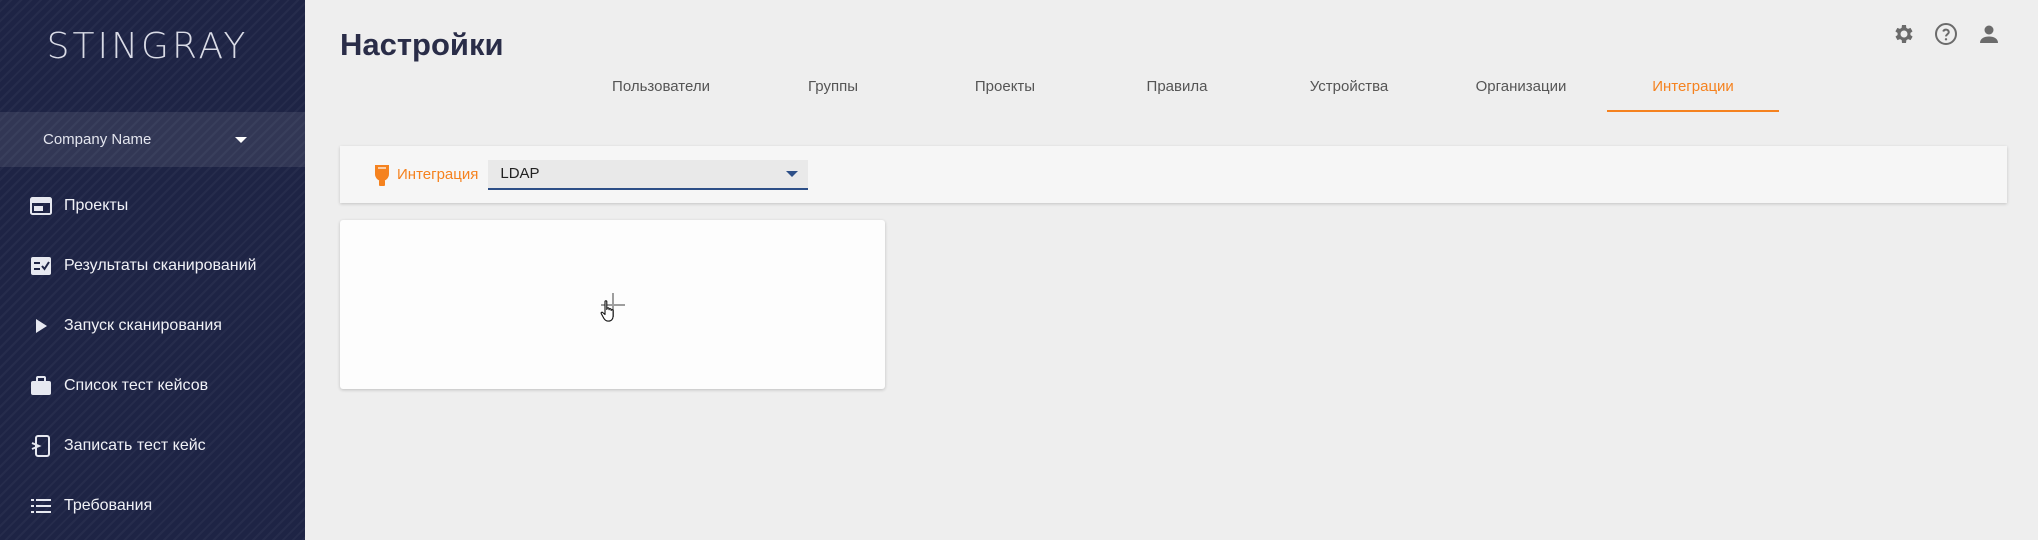 The image size is (2038, 540). I want to click on add-integration-card, so click(612, 304).